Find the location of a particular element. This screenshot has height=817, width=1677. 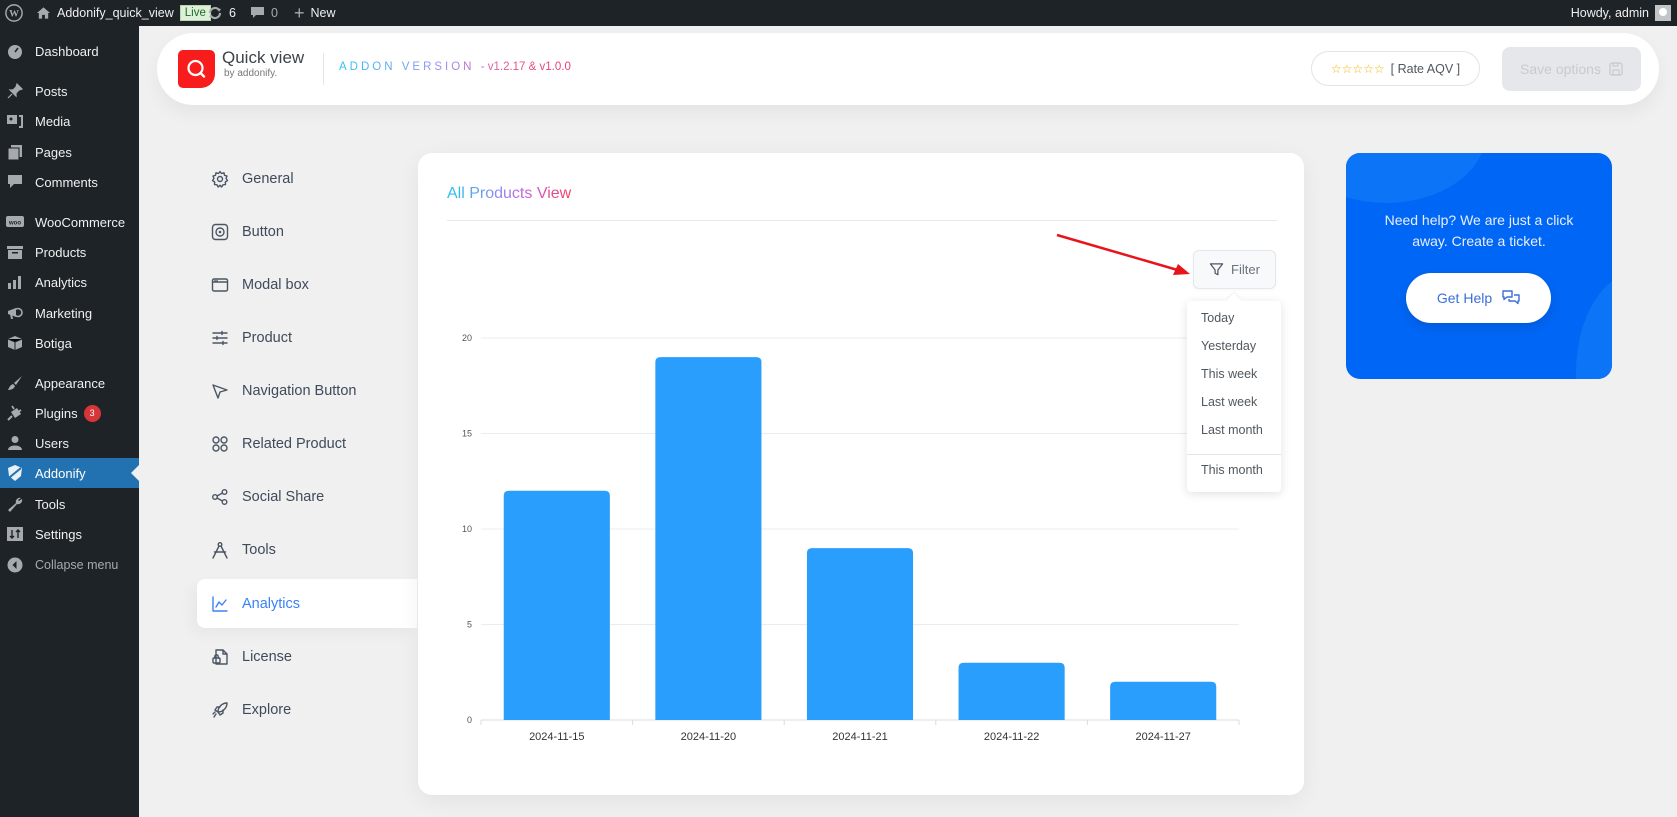

settings-nav-label: Related Product is located at coordinates (294, 443).